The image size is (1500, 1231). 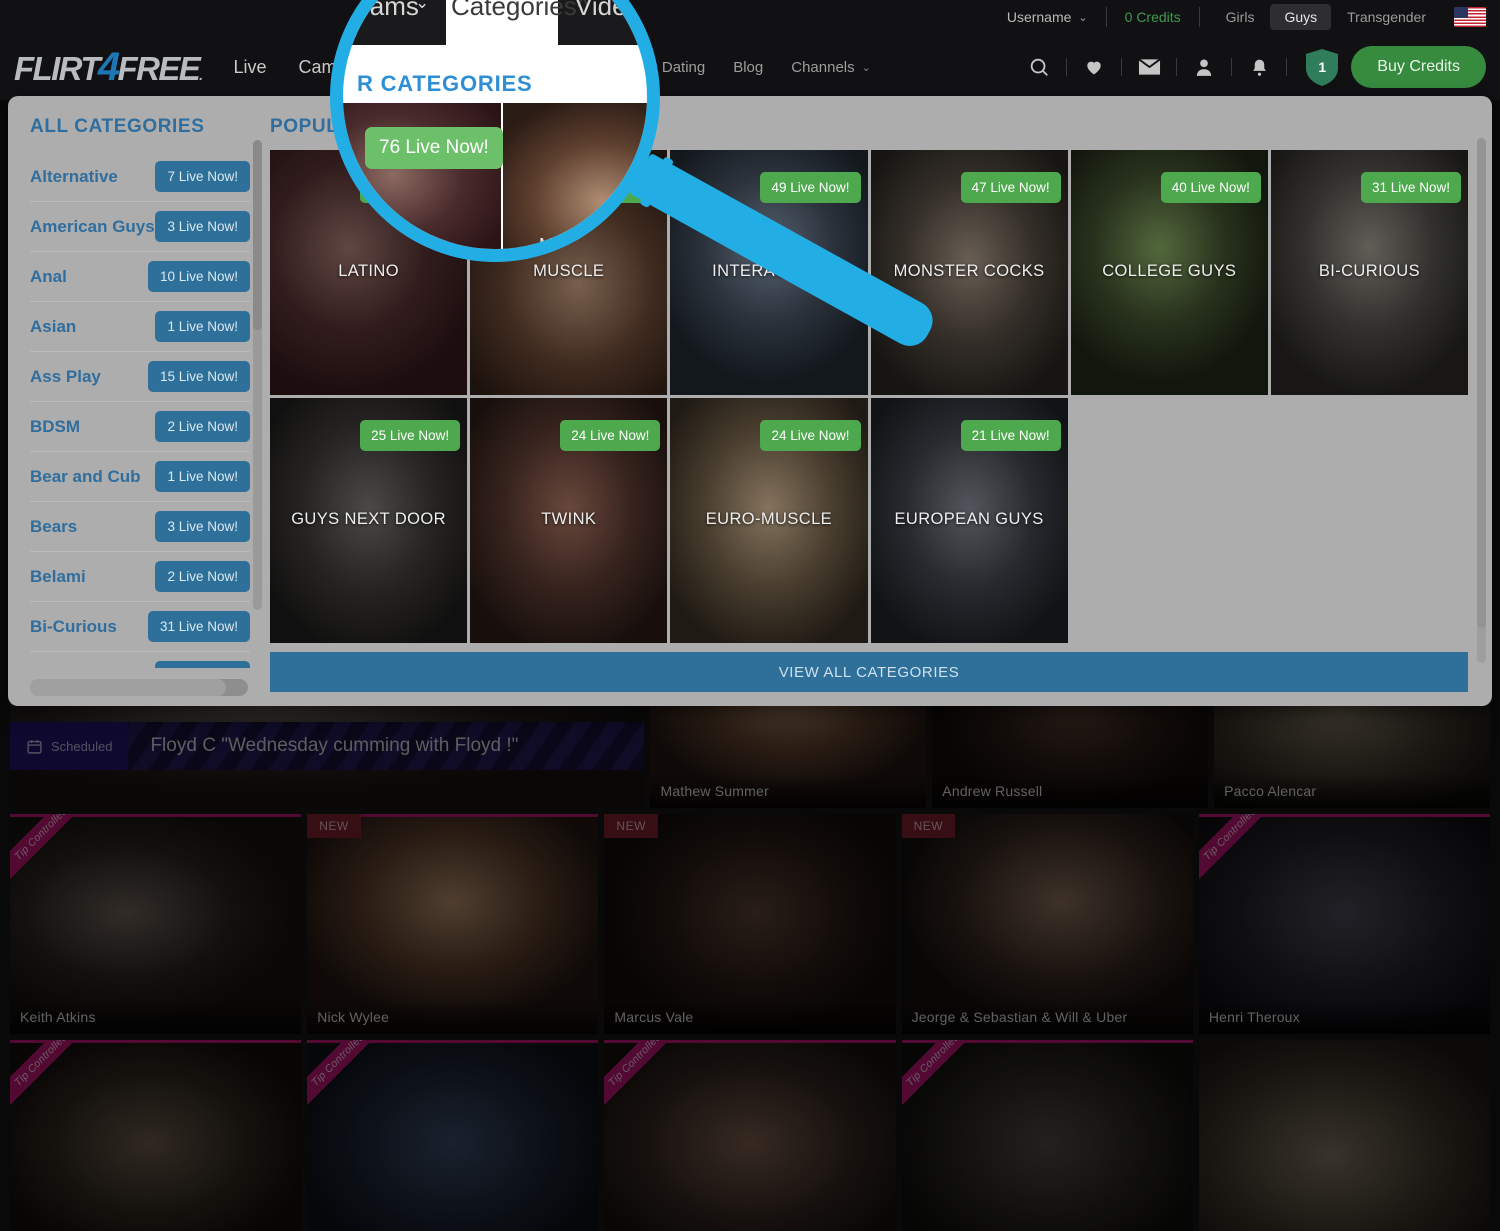 What do you see at coordinates (1240, 17) in the screenshot?
I see `gender-option-girls: Girls` at bounding box center [1240, 17].